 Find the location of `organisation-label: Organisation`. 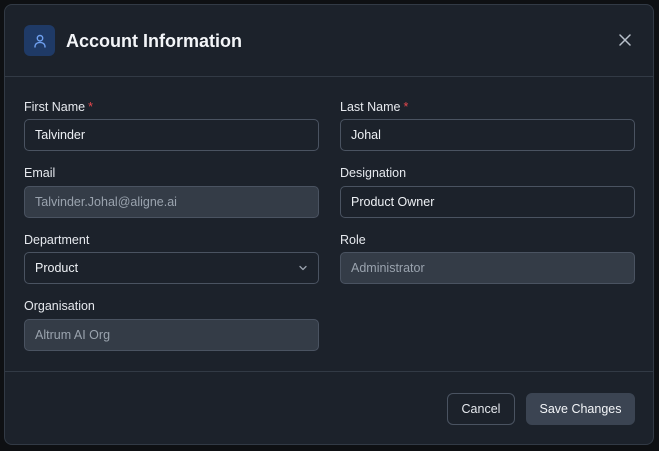

organisation-label: Organisation is located at coordinates (59, 306).